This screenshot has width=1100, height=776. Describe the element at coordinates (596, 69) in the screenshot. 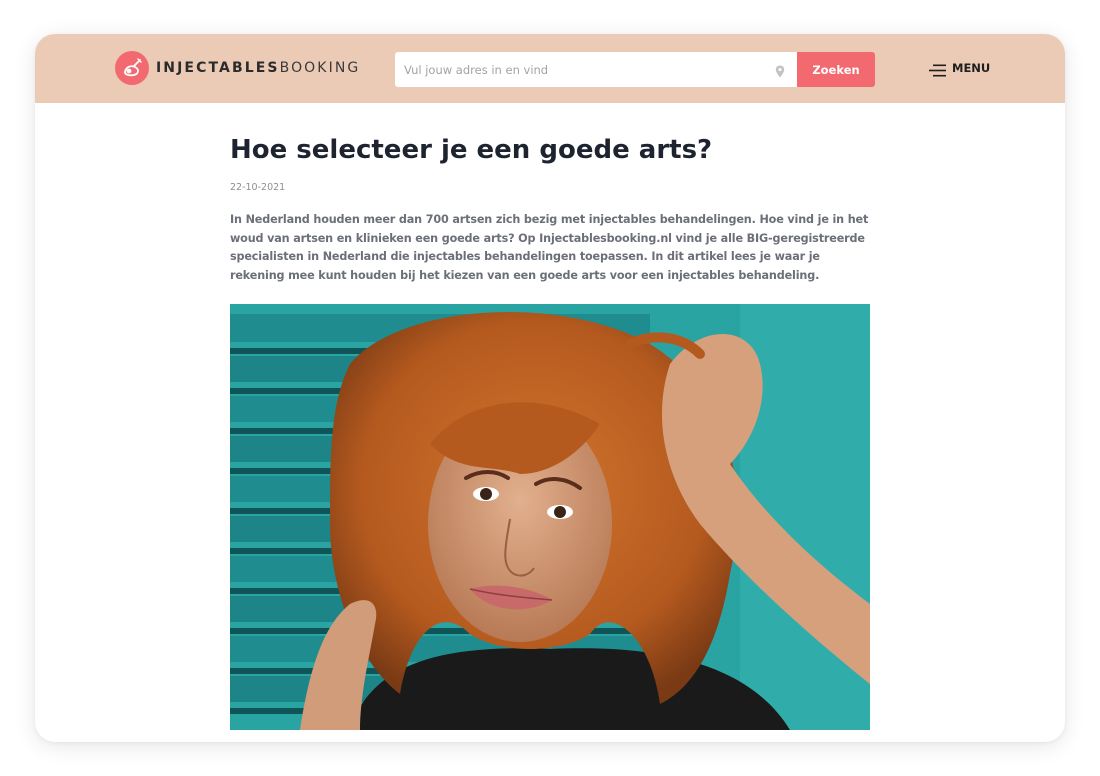

I see `address-search-input` at that location.